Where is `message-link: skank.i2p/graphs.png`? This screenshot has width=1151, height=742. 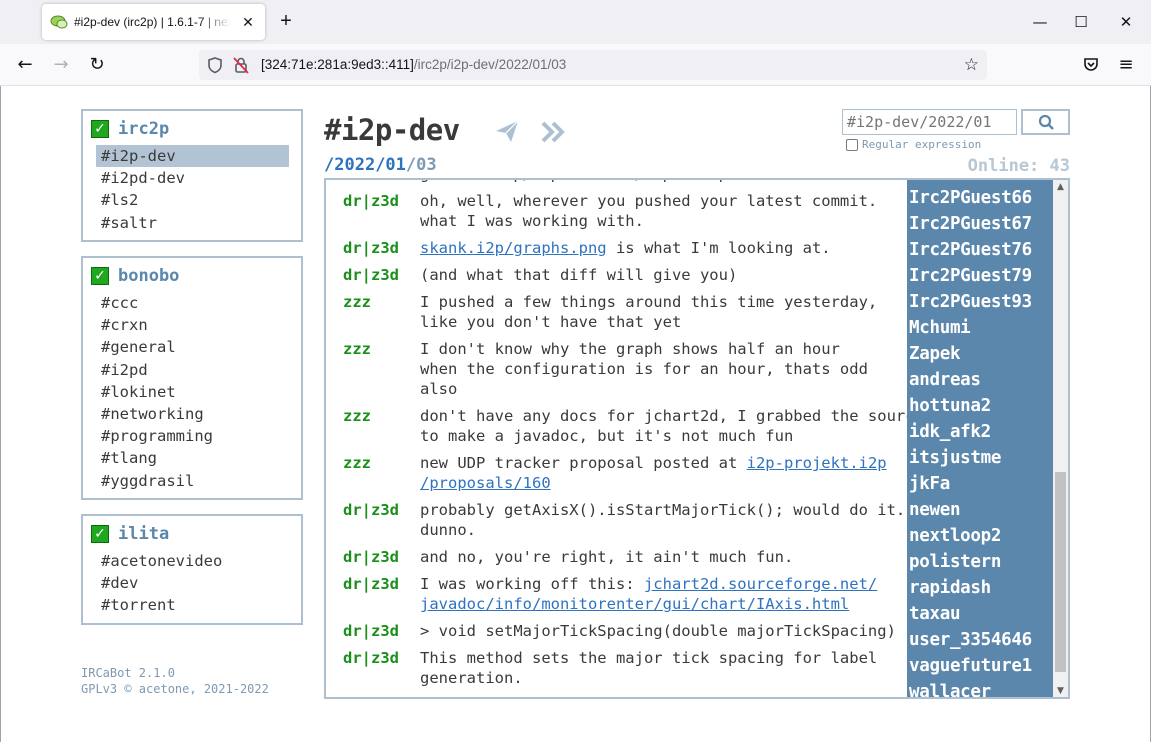 message-link: skank.i2p/graphs.png is located at coordinates (513, 248).